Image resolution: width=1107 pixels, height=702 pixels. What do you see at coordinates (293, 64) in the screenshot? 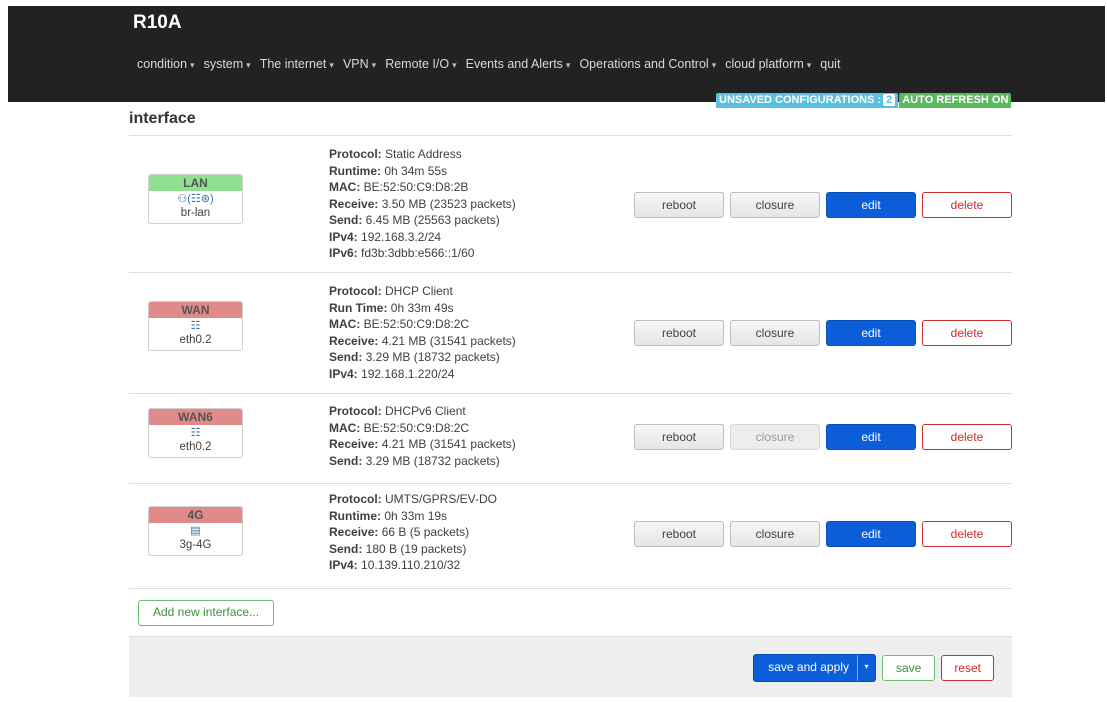
I see `menu-label: The internet` at bounding box center [293, 64].